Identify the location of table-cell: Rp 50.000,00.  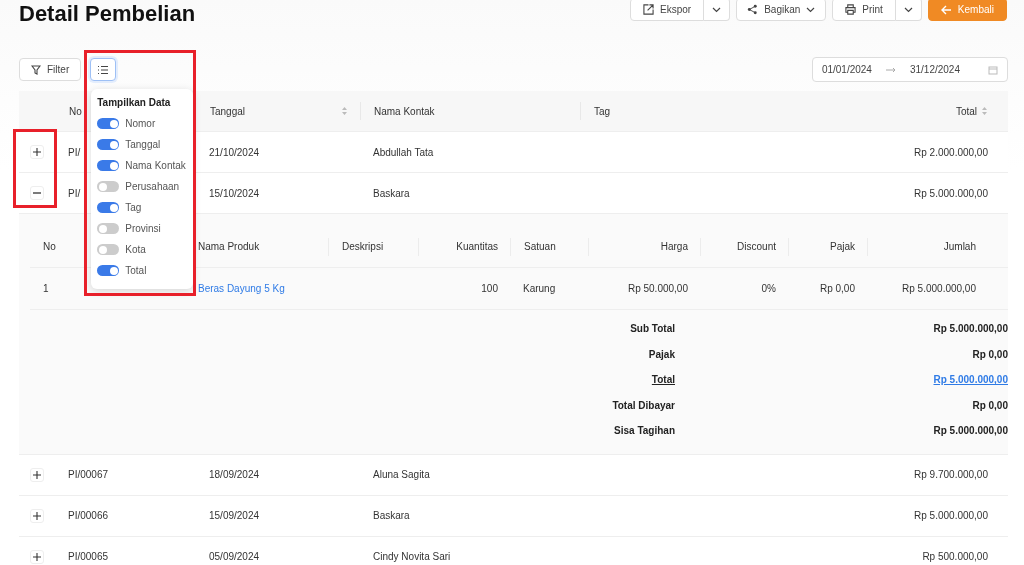
(657, 288).